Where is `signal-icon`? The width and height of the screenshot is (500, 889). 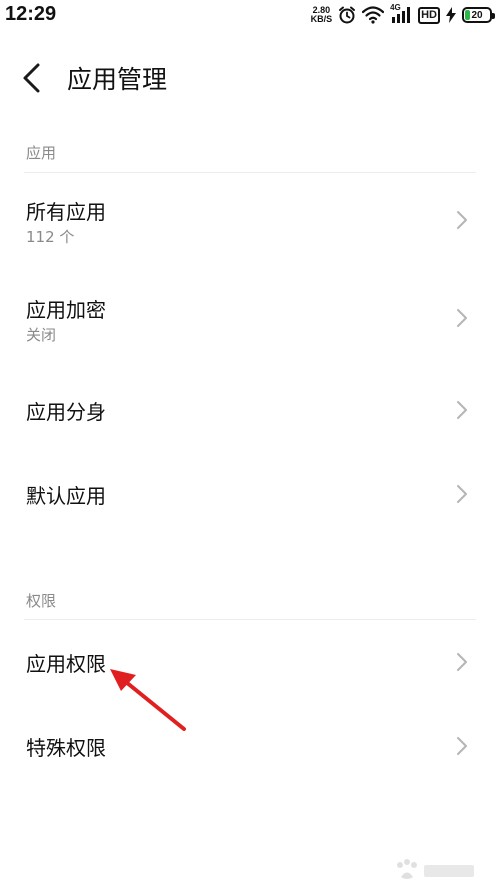 signal-icon is located at coordinates (401, 15).